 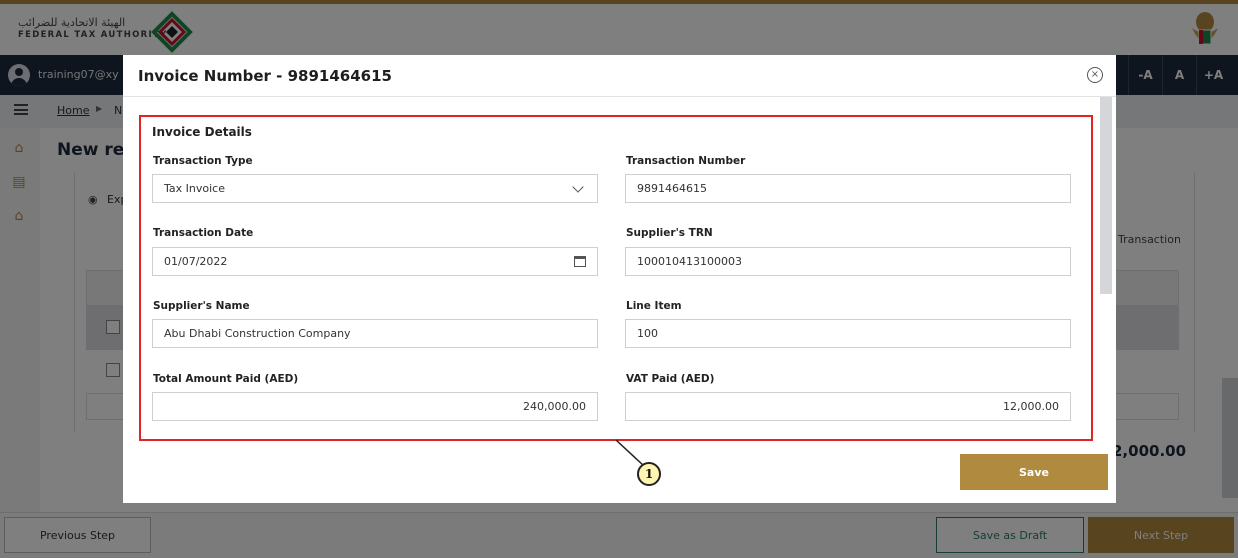 What do you see at coordinates (689, 261) in the screenshot?
I see `supplier-trn-value: 100010413100003` at bounding box center [689, 261].